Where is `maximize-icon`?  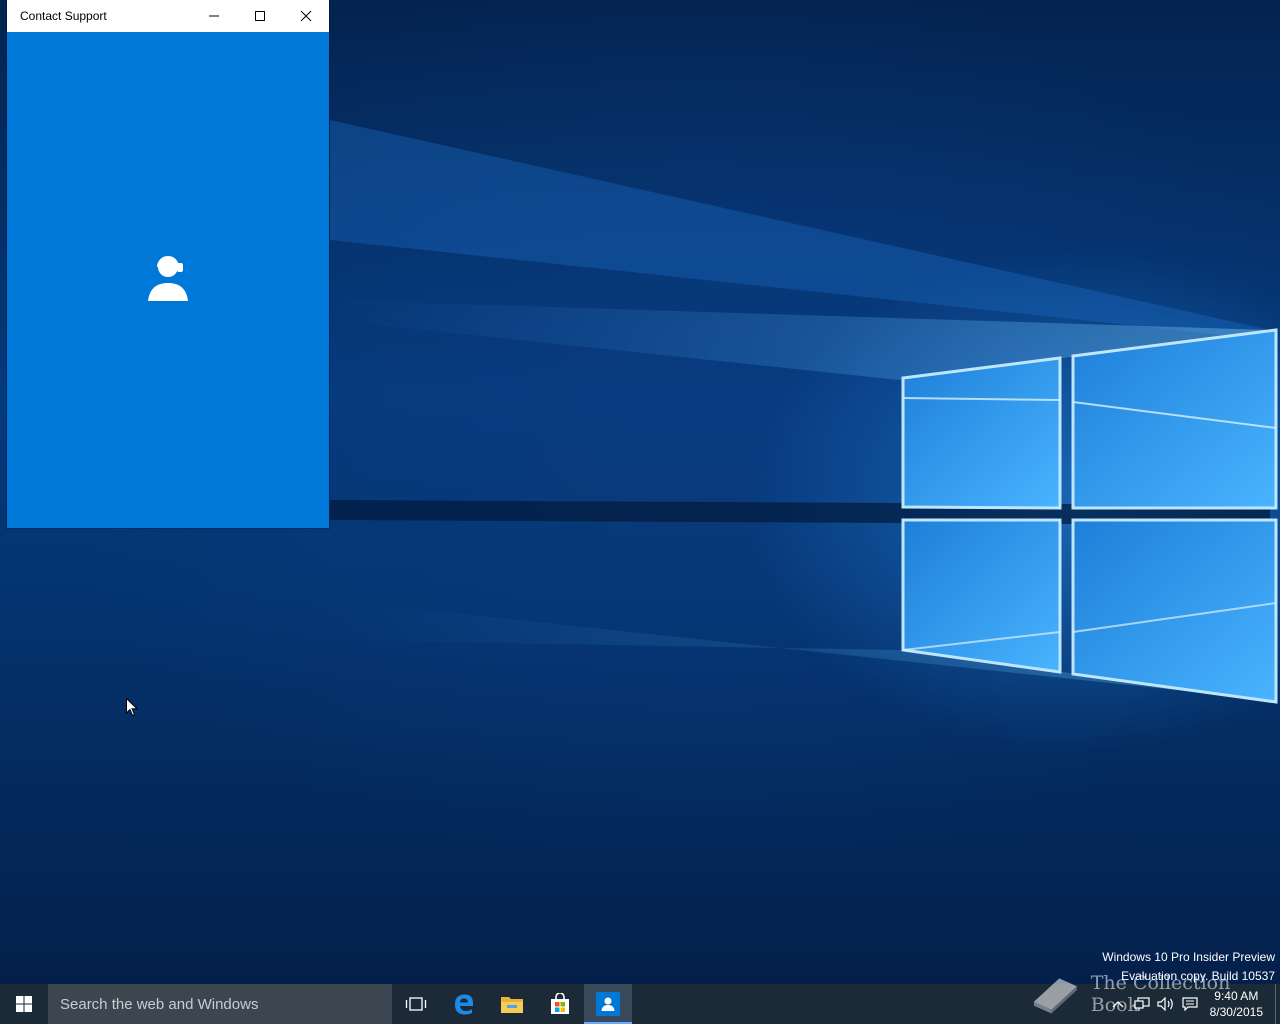
maximize-icon is located at coordinates (260, 16).